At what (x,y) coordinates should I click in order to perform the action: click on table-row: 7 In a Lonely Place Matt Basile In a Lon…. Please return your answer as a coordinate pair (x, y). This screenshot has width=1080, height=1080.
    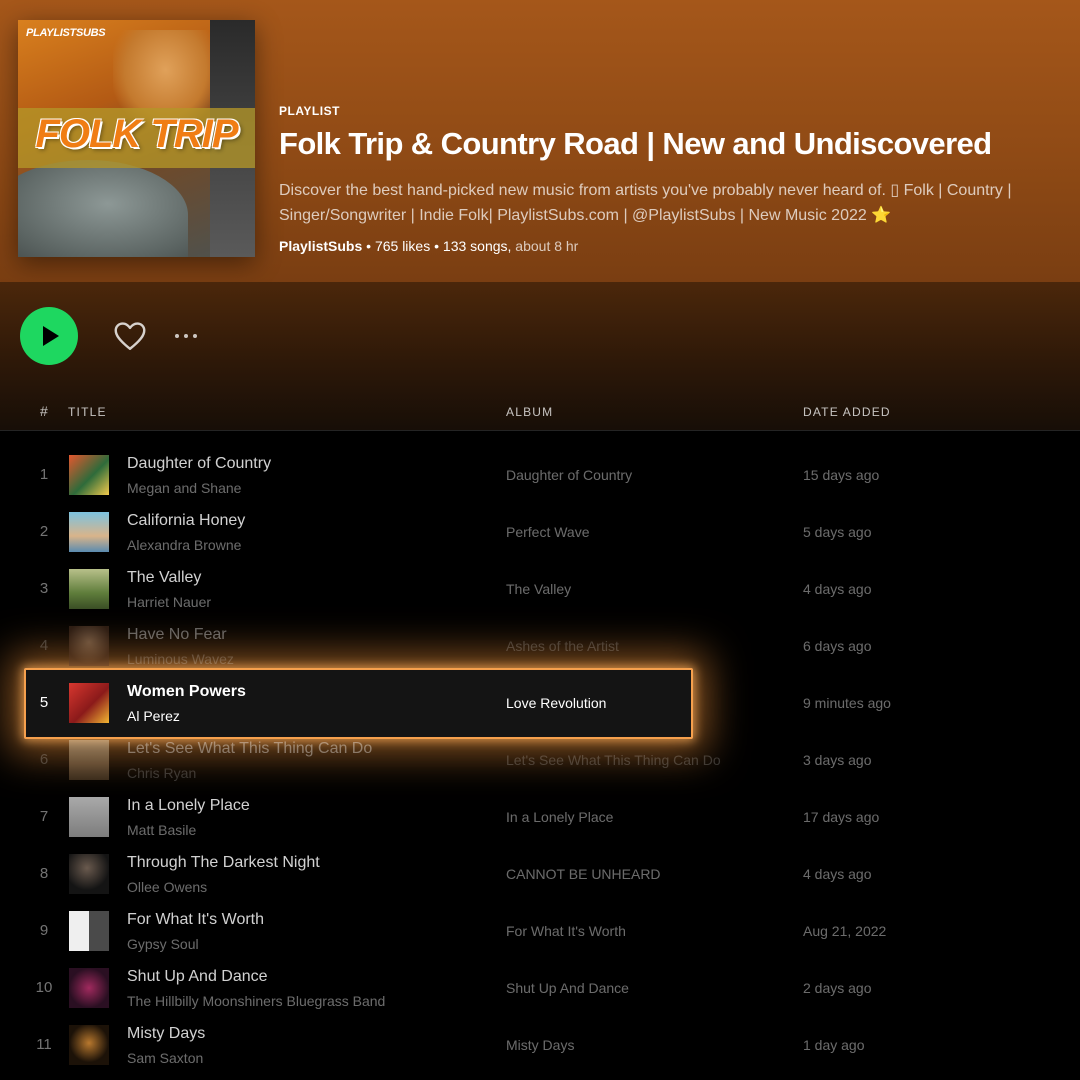
    Looking at the image, I should click on (540, 816).